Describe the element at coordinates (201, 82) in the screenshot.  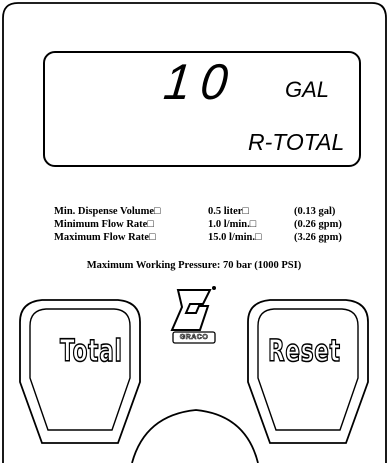
I see `volume-readout: 10` at that location.